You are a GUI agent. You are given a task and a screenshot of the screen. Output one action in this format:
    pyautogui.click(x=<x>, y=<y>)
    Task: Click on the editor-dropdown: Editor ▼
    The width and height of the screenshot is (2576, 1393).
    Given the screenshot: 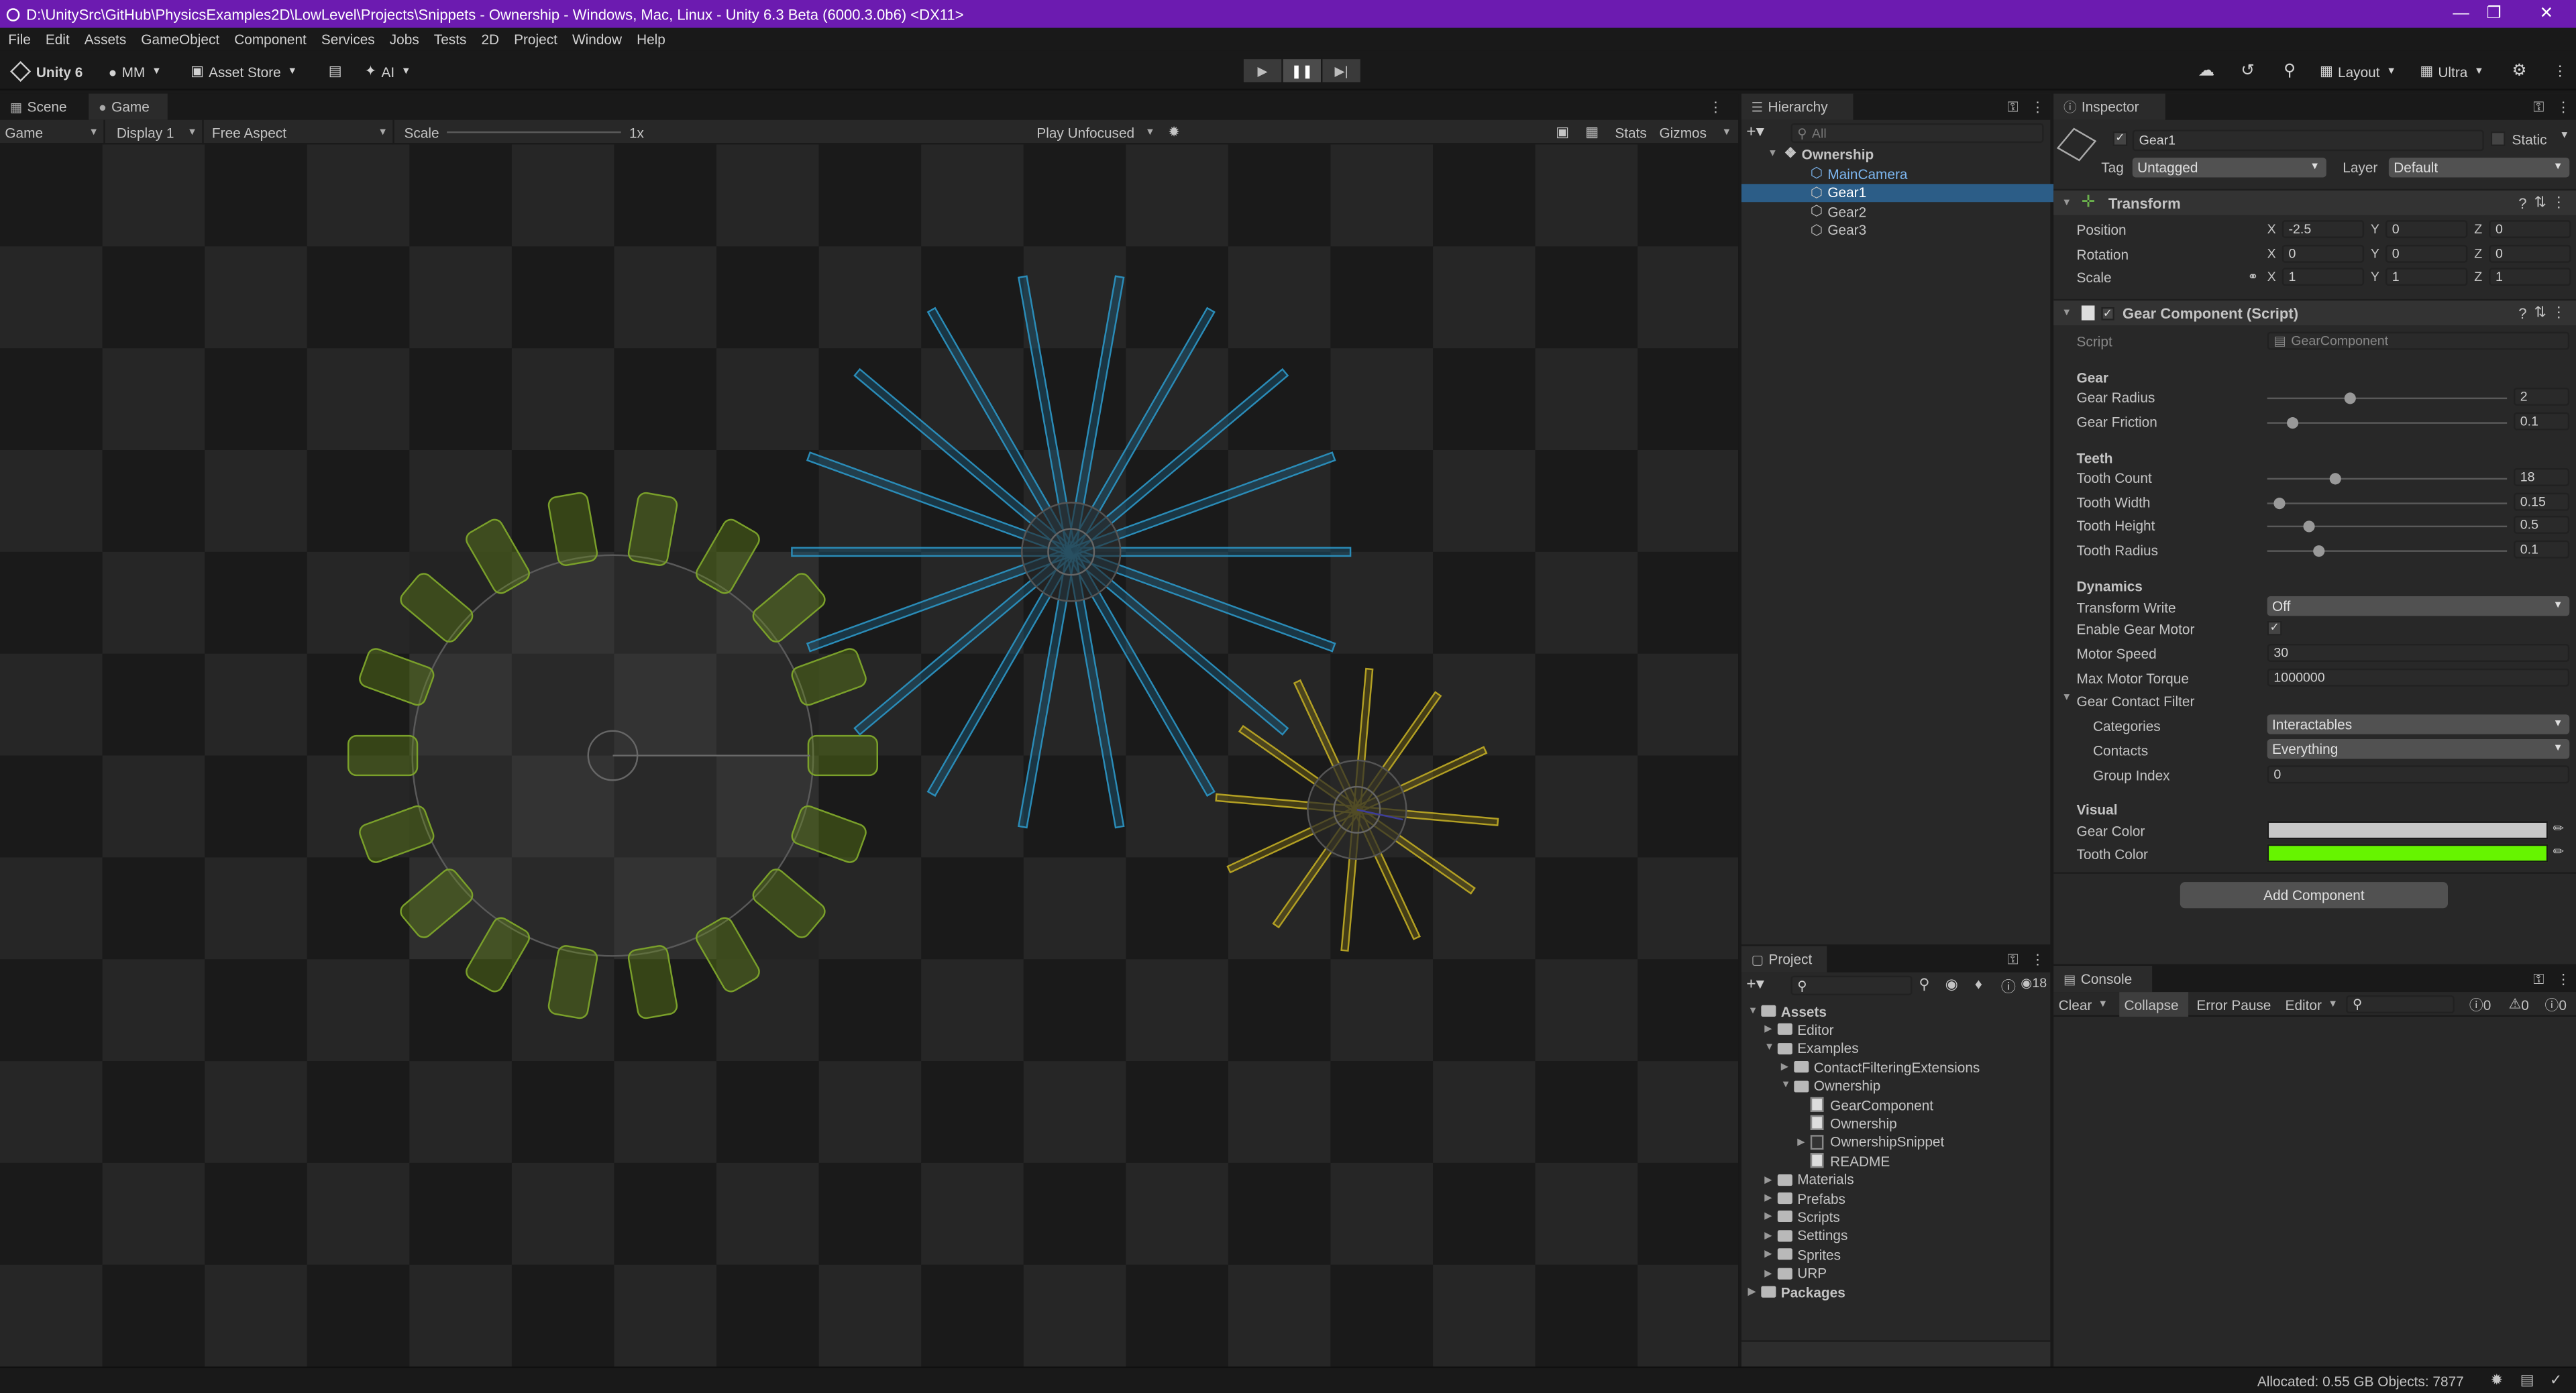 What is the action you would take?
    pyautogui.click(x=2311, y=1004)
    